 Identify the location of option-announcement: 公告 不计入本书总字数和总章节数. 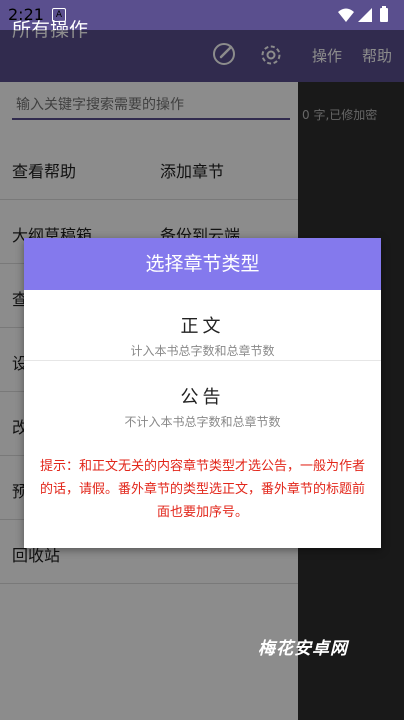
(202, 396).